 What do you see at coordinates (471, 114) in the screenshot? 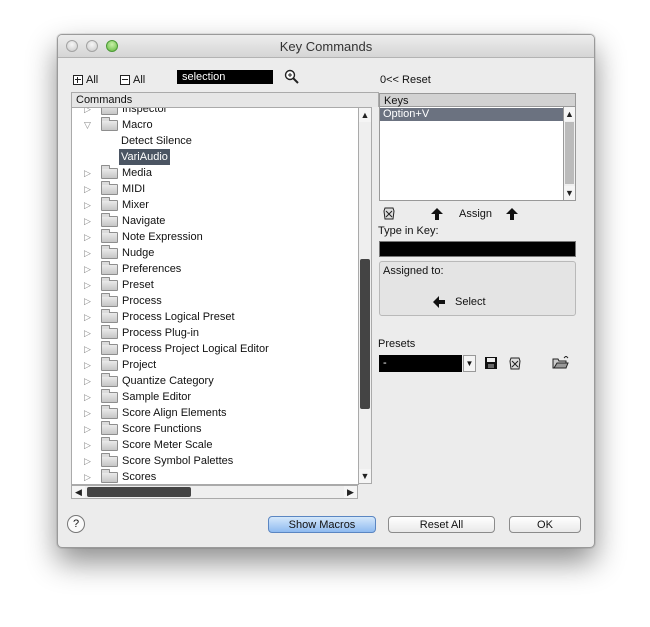
I see `key-row: Option+V` at bounding box center [471, 114].